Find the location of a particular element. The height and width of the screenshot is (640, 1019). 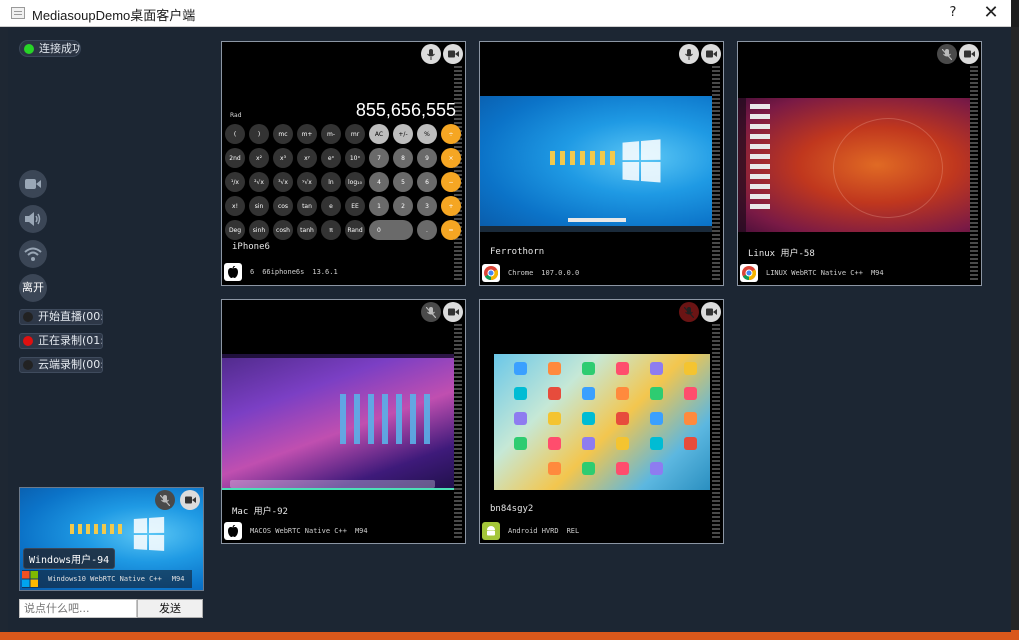

self-info-bar: Windows10 WebRTC Native C++ M94 is located at coordinates (107, 579).